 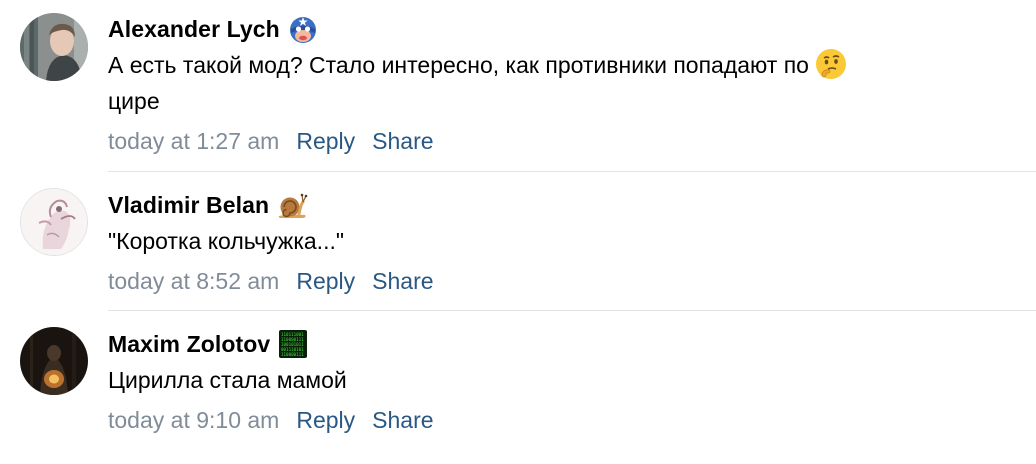 What do you see at coordinates (226, 241) in the screenshot?
I see `comment-text: "Коротка кольчужка..."` at bounding box center [226, 241].